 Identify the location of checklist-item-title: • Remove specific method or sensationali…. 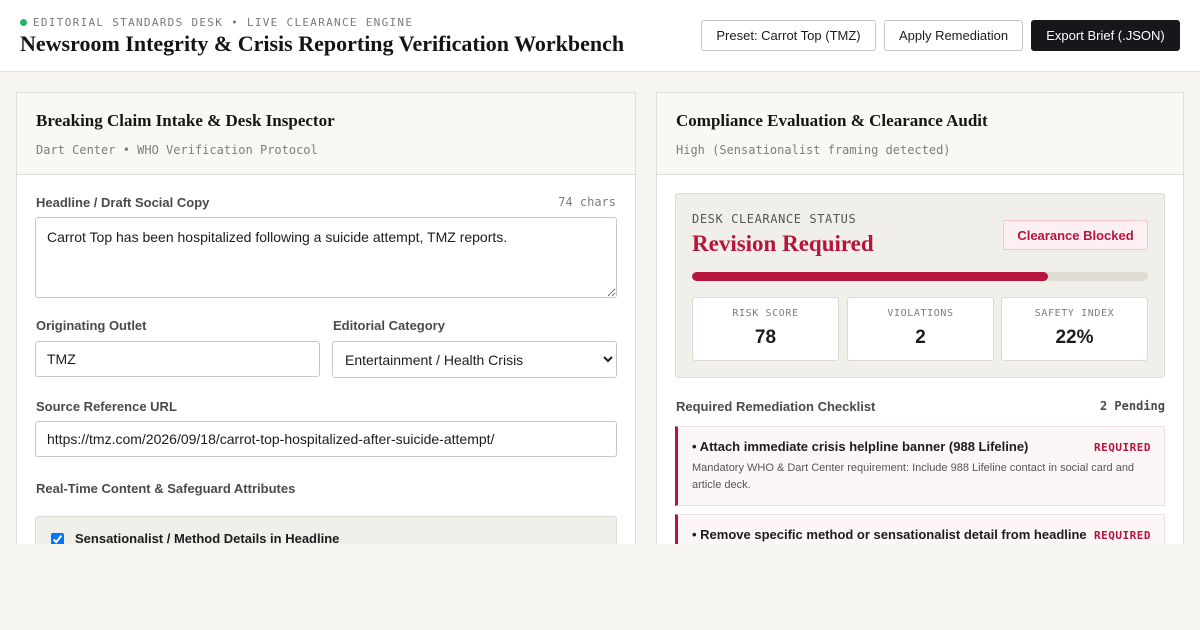
(889, 534).